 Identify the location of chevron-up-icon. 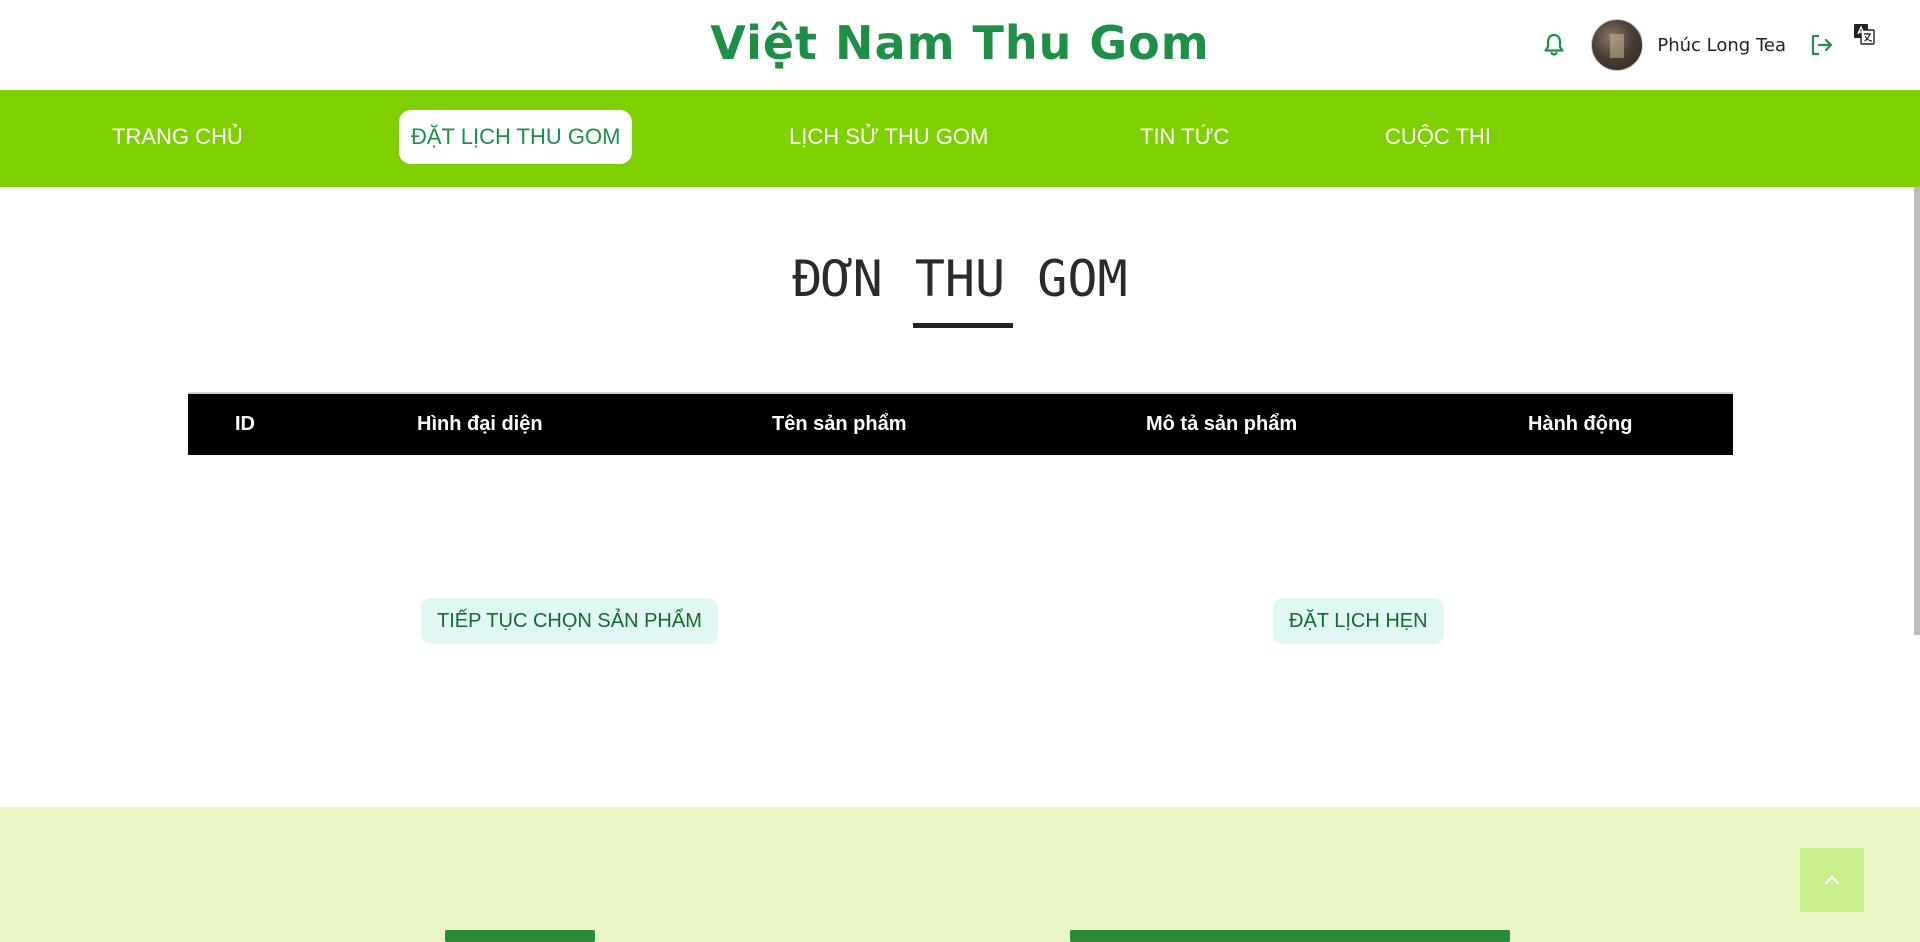
(1832, 880).